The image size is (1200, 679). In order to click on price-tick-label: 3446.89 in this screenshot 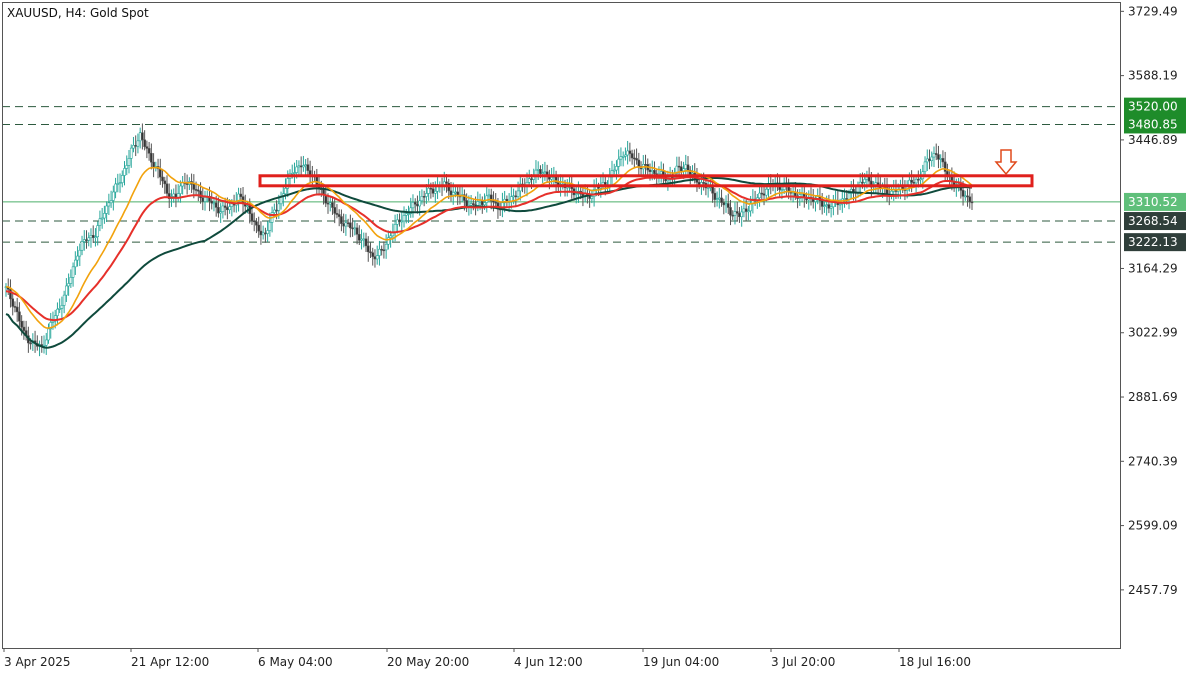, I will do `click(1153, 140)`.